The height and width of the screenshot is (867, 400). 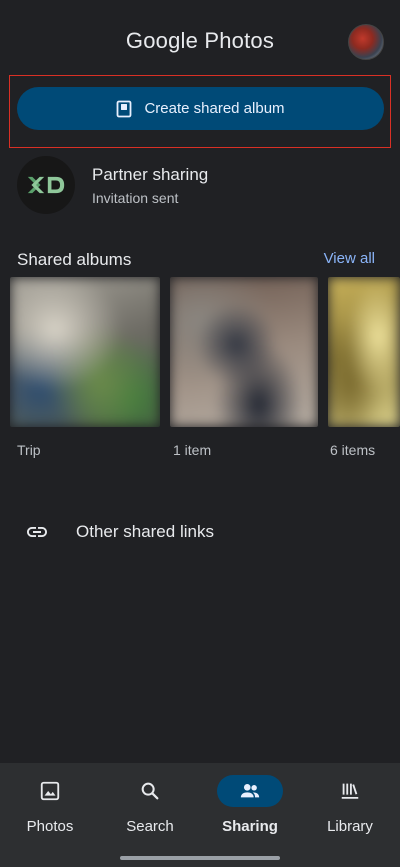 What do you see at coordinates (150, 791) in the screenshot?
I see `search-icon` at bounding box center [150, 791].